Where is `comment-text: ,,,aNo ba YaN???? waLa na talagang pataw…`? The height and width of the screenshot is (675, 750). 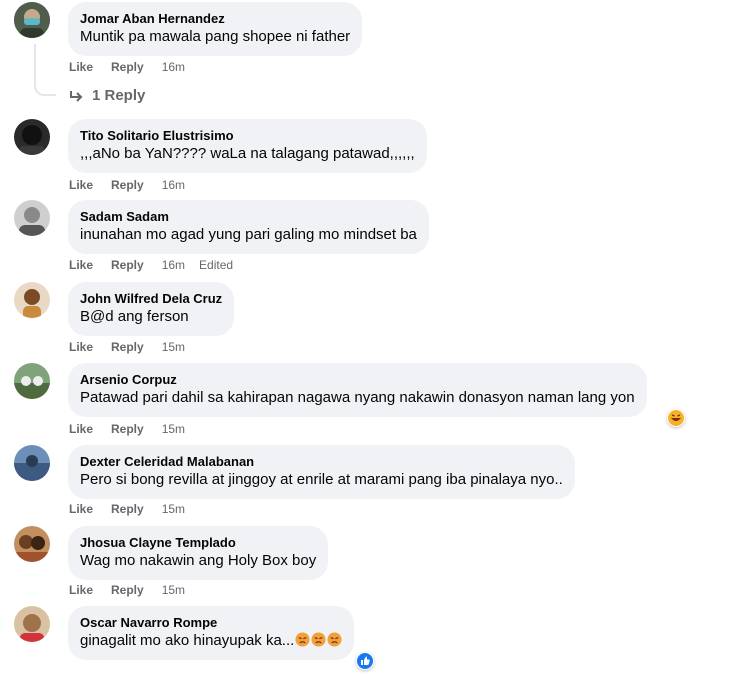
comment-text: ,,,aNo ba YaN???? waLa na talagang pataw… is located at coordinates (247, 153).